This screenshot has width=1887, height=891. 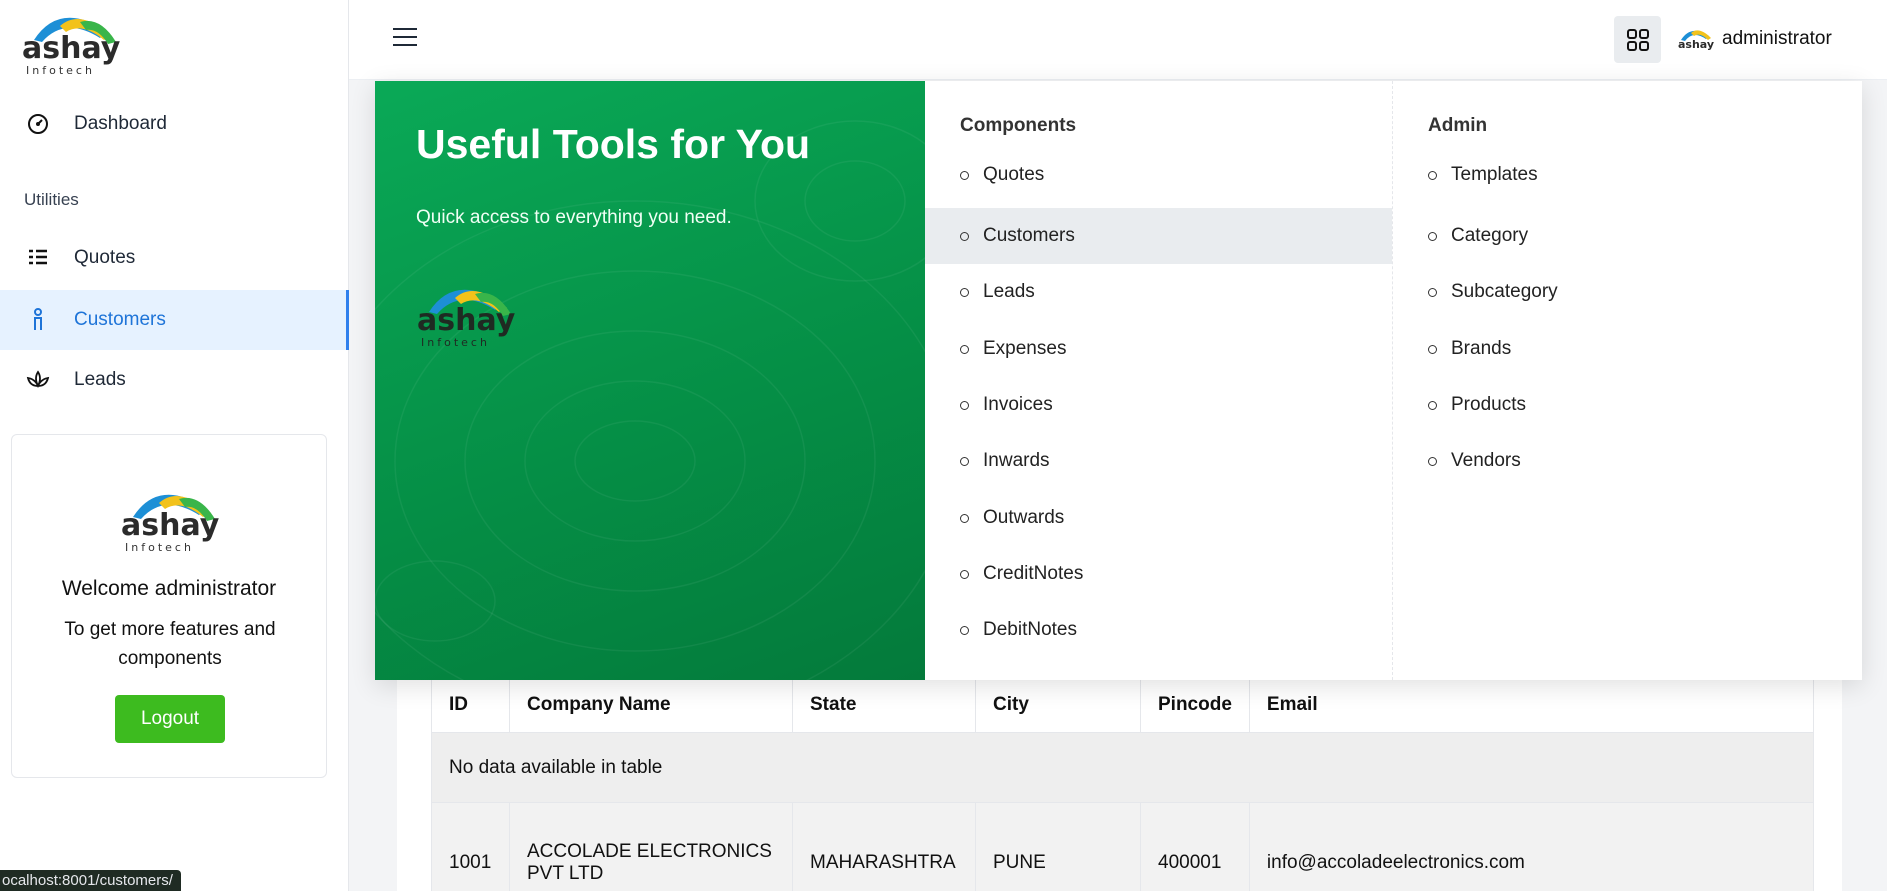 What do you see at coordinates (1627, 175) in the screenshot?
I see `menu-item-templates: Templates` at bounding box center [1627, 175].